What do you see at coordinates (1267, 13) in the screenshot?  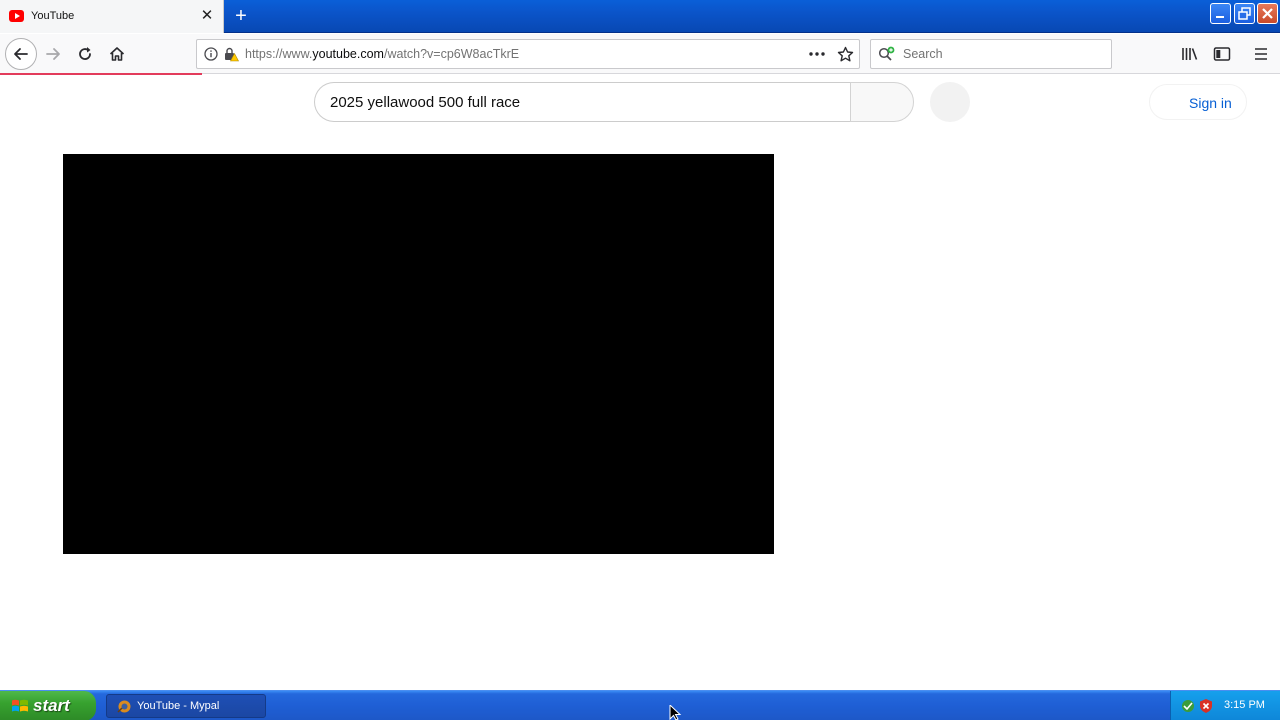 I see `close-window-icon` at bounding box center [1267, 13].